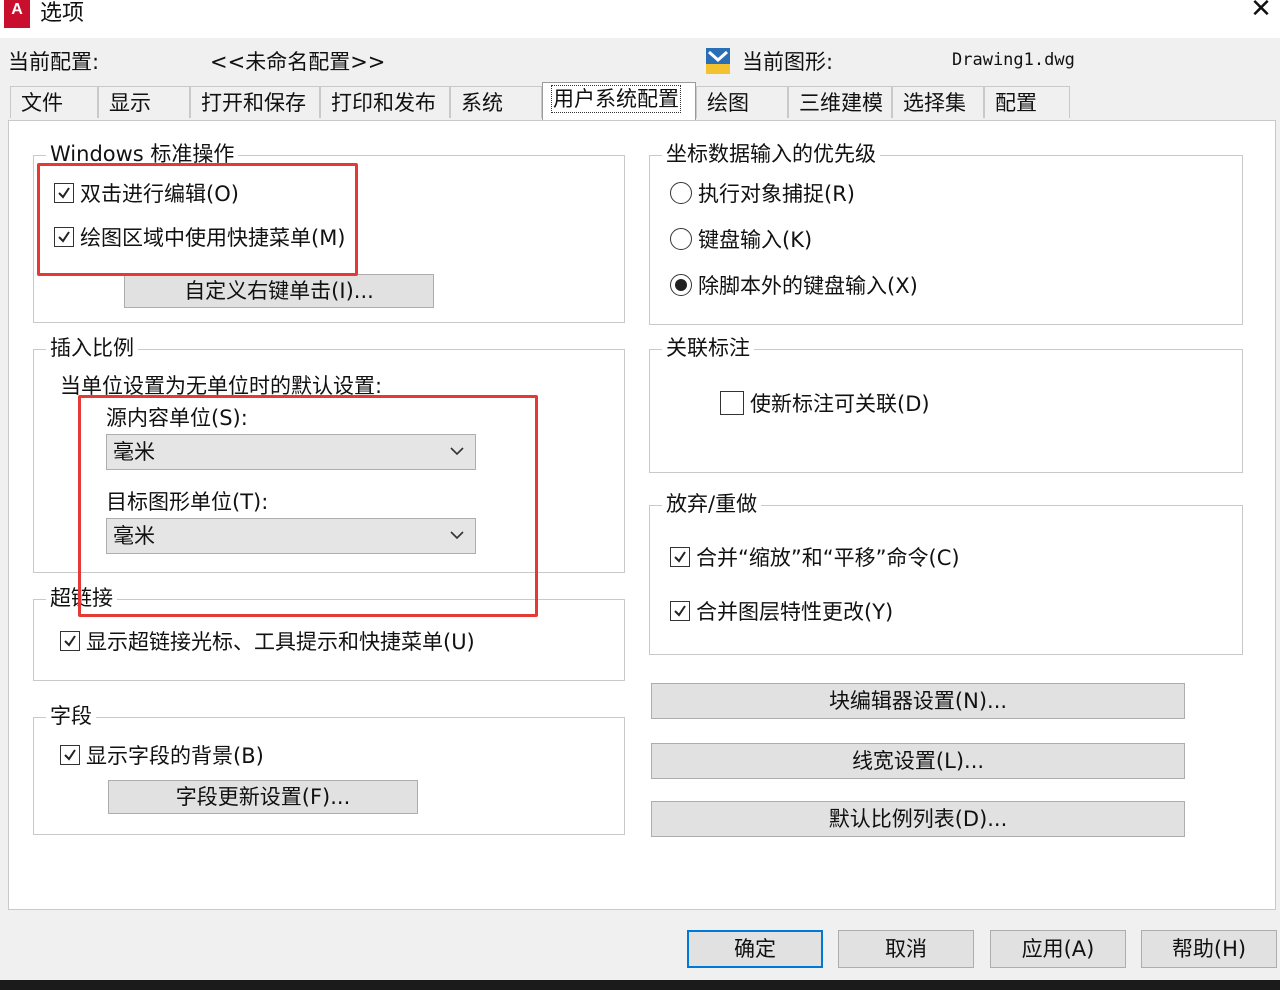 This screenshot has width=1280, height=990. I want to click on radio-osnap: 执行对象捕捉(R), so click(762, 193).